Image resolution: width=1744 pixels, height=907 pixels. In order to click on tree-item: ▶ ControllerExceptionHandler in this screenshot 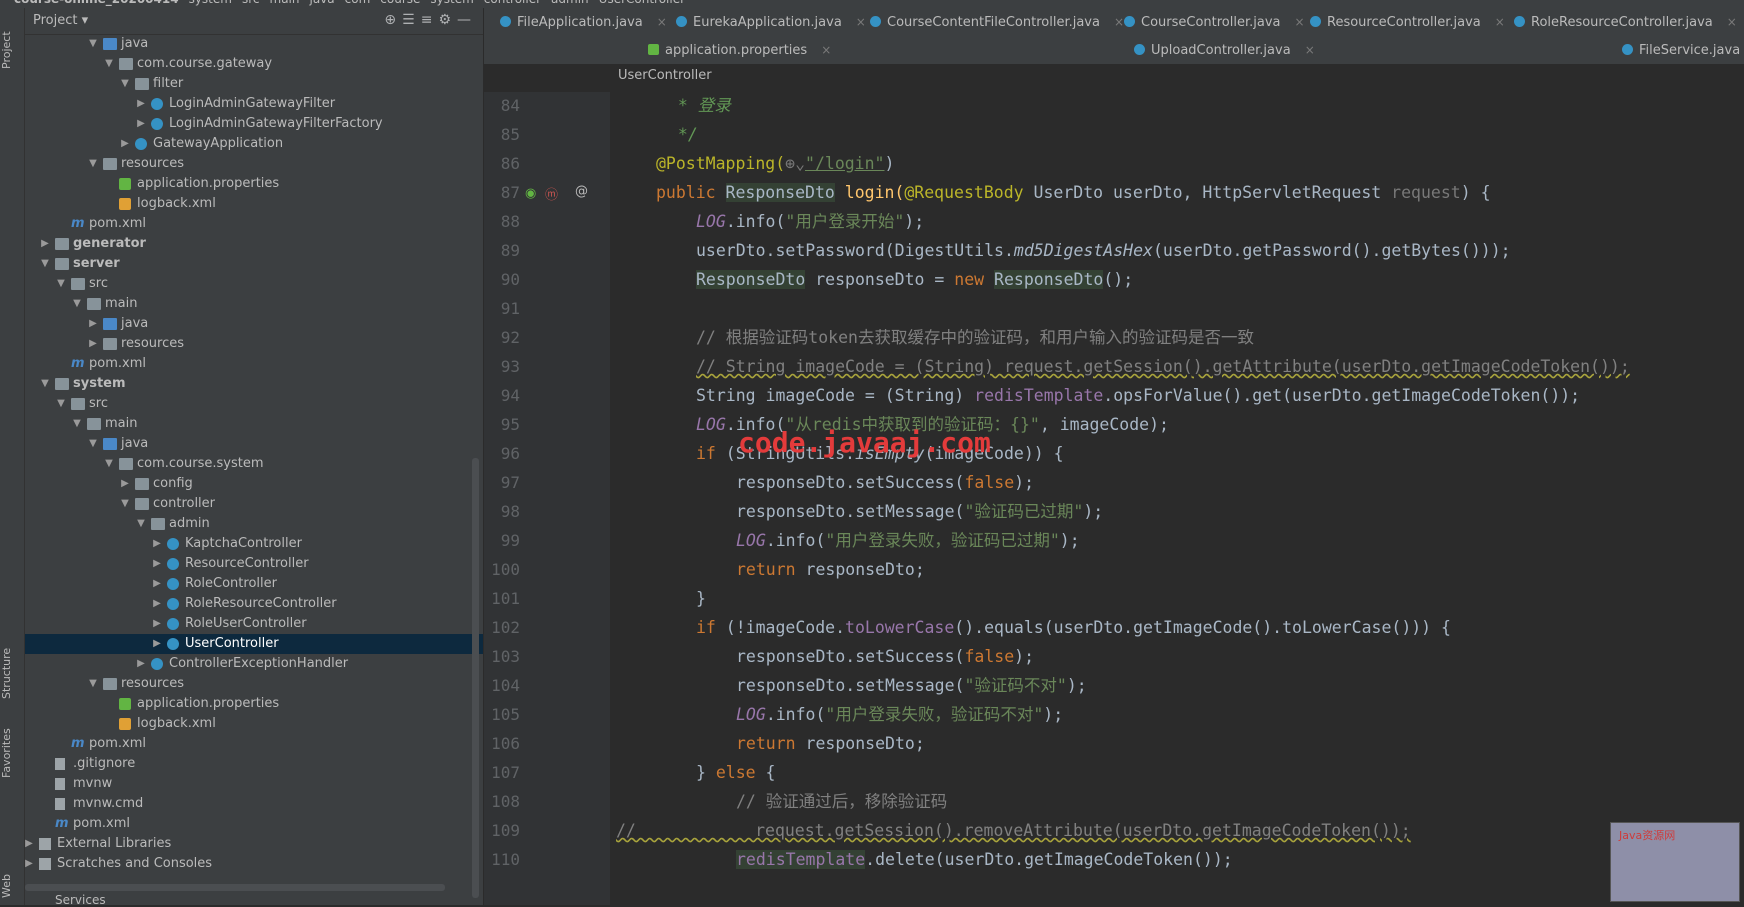, I will do `click(254, 664)`.